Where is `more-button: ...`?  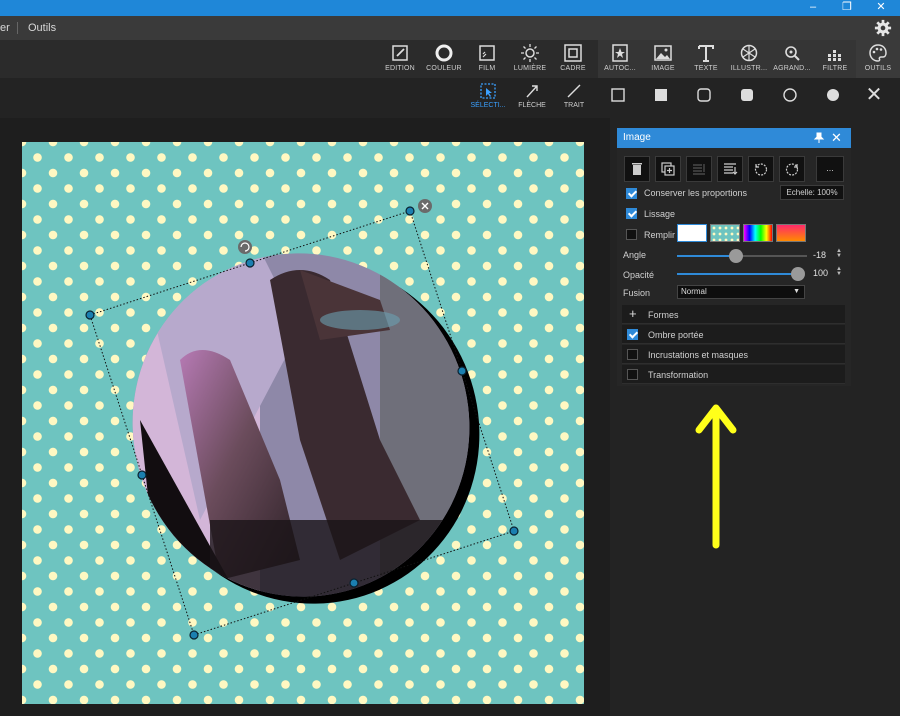
more-button: ... is located at coordinates (830, 169).